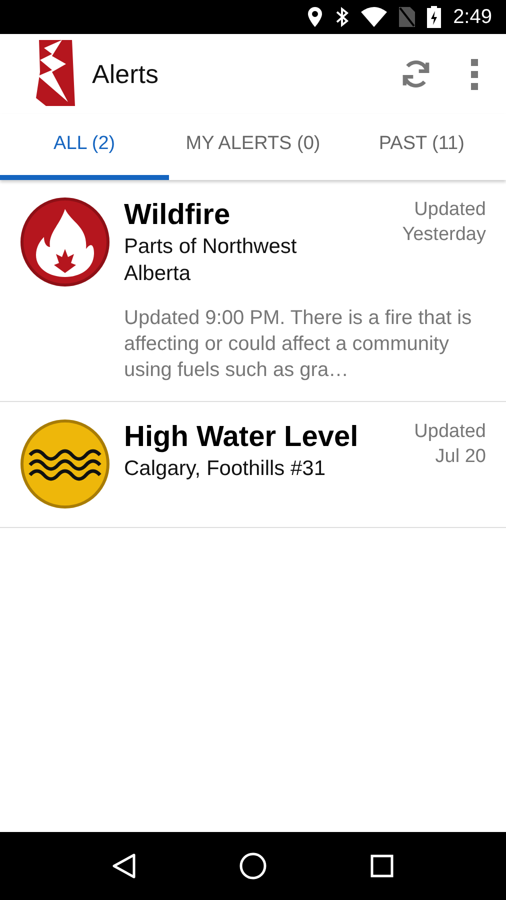 Image resolution: width=506 pixels, height=900 pixels. What do you see at coordinates (252, 866) in the screenshot?
I see `home-icon` at bounding box center [252, 866].